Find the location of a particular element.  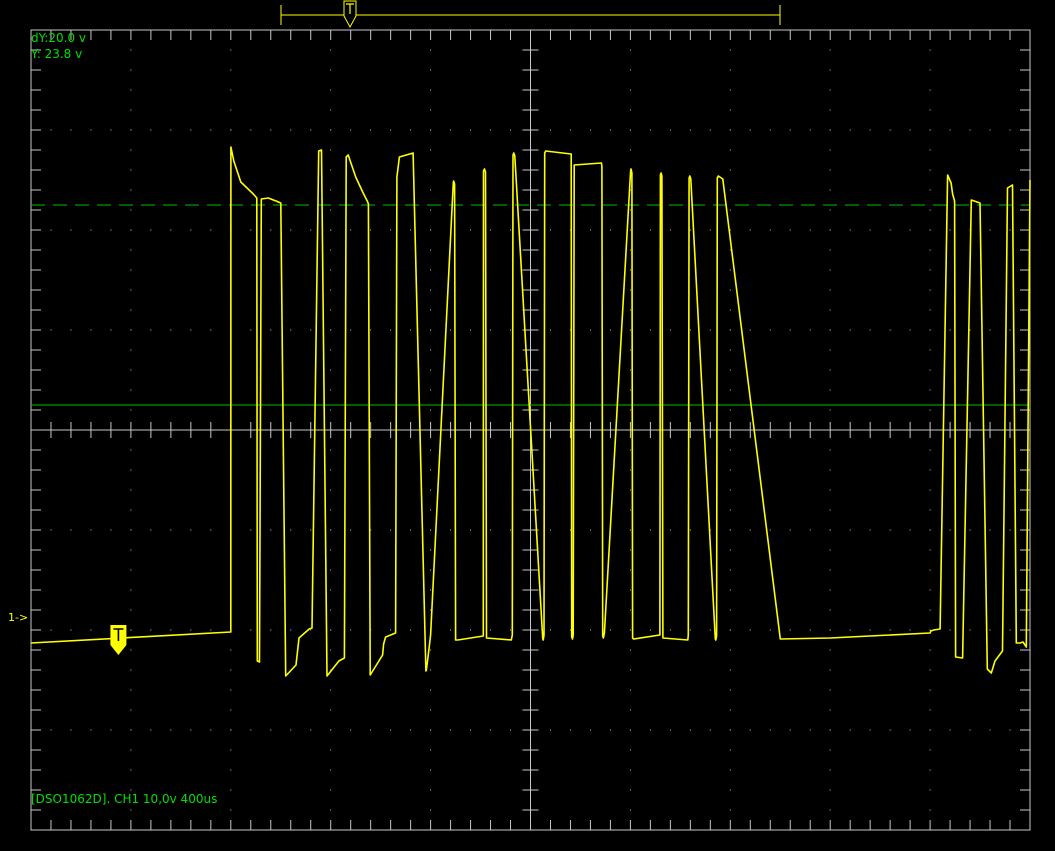

ch1-ground-marker: 1-> is located at coordinates (18, 618).